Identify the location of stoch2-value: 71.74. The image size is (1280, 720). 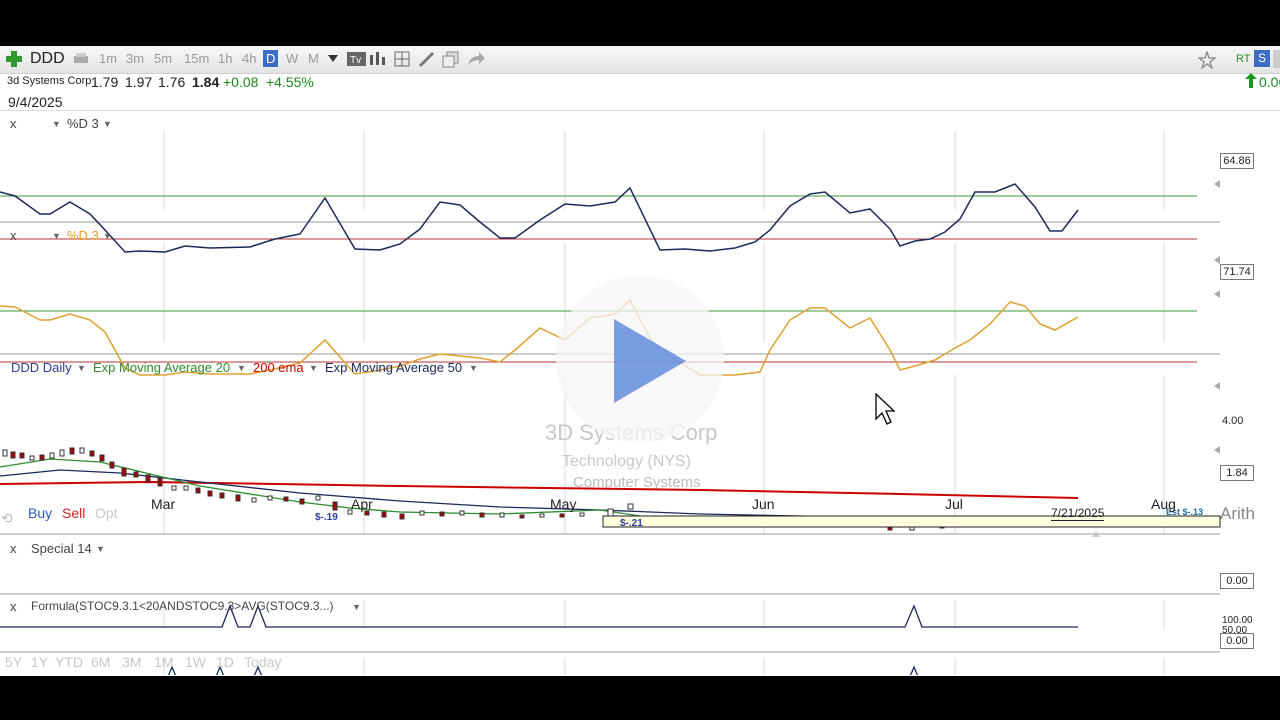
(1237, 272).